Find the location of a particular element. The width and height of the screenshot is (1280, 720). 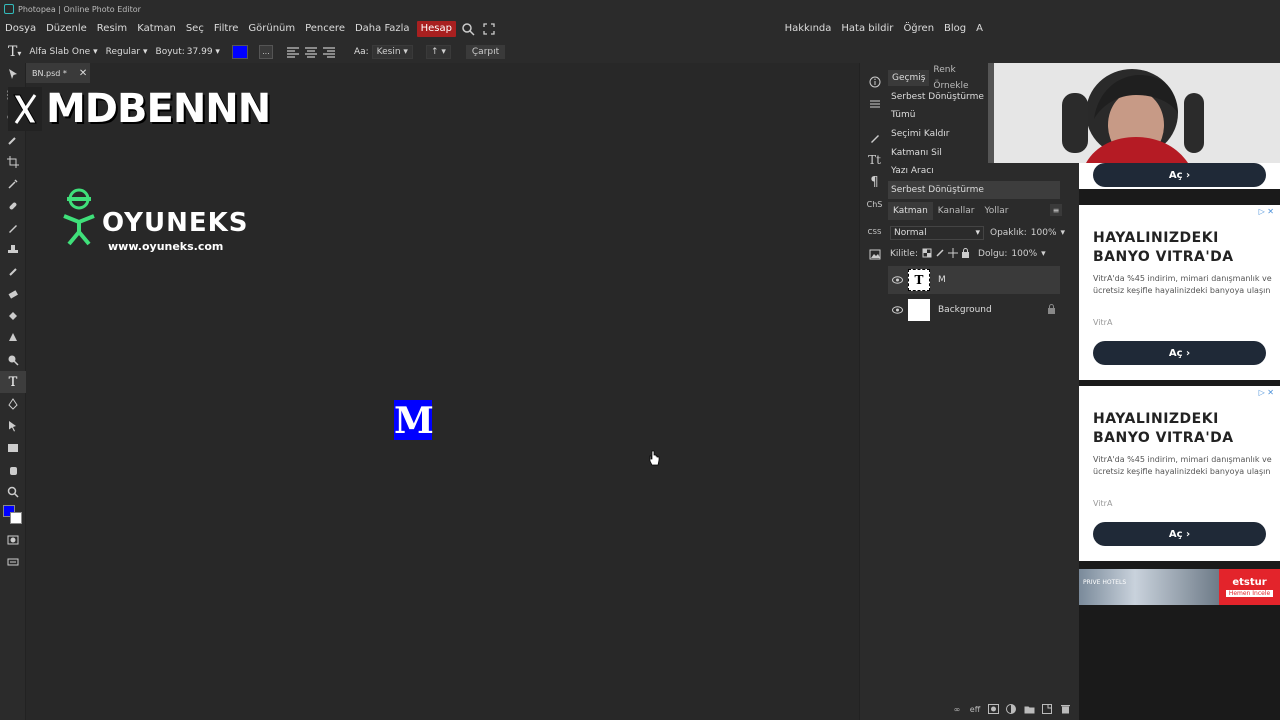

font-size-input: 37.99 ▾ is located at coordinates (203, 52).